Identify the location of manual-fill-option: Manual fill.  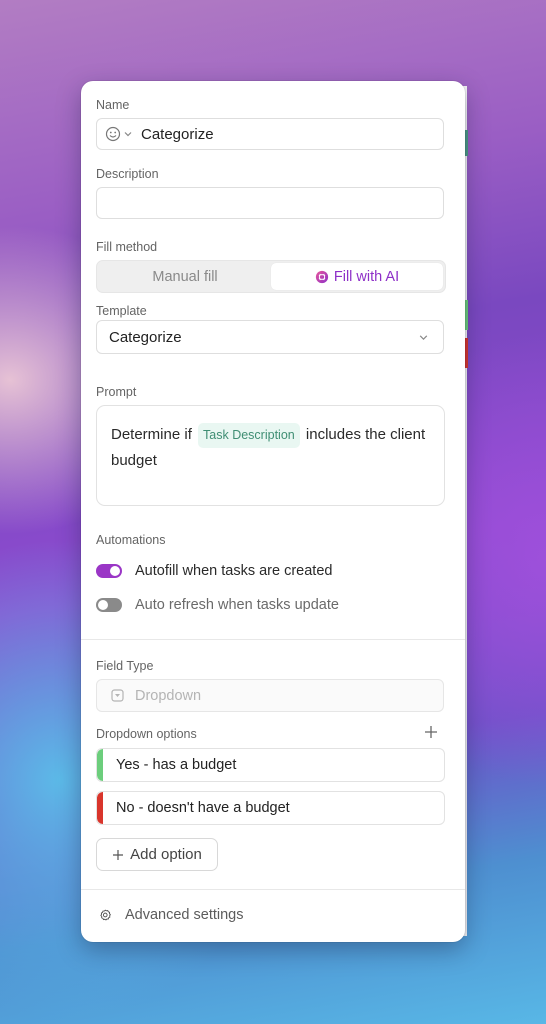
(185, 276).